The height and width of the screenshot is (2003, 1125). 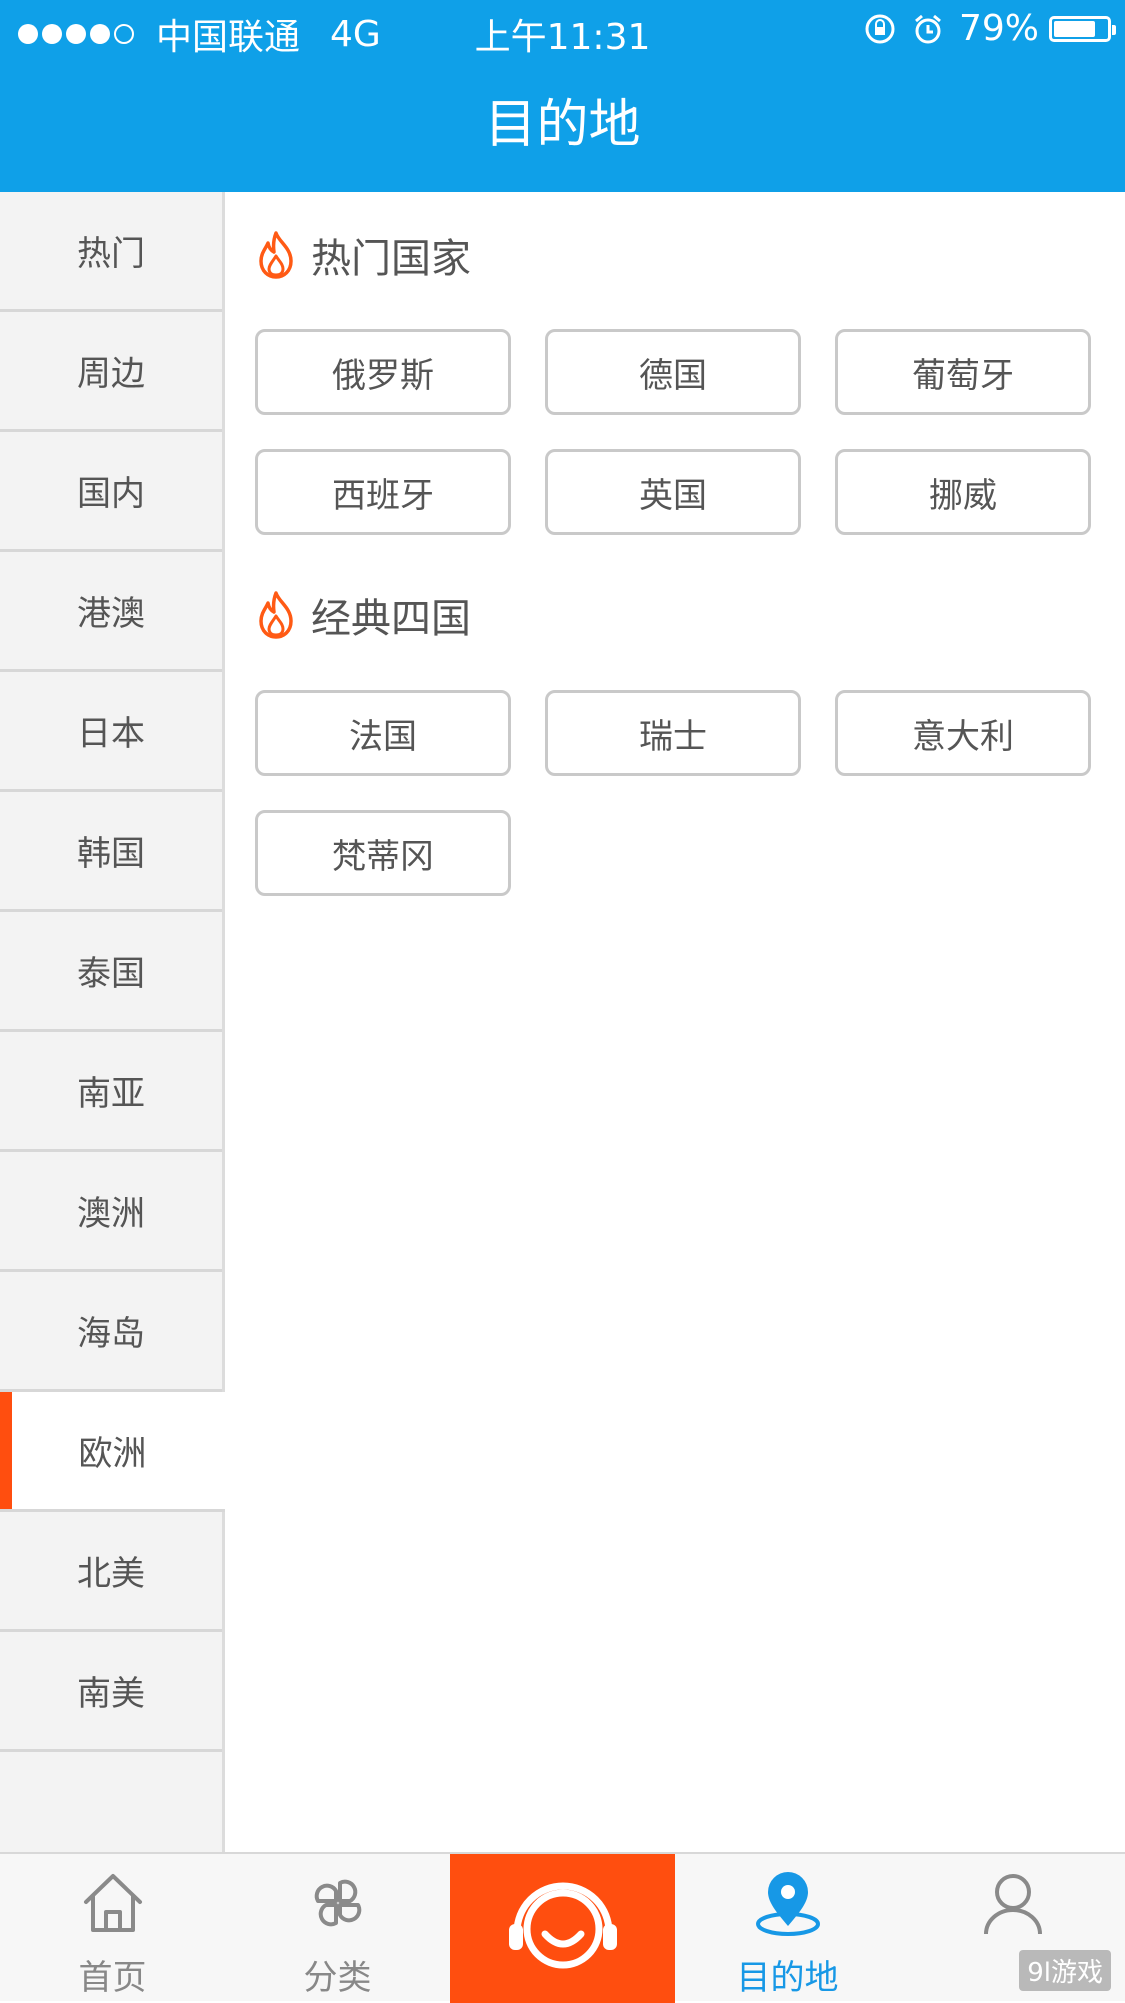 What do you see at coordinates (673, 736) in the screenshot?
I see `country-label: 瑞士` at bounding box center [673, 736].